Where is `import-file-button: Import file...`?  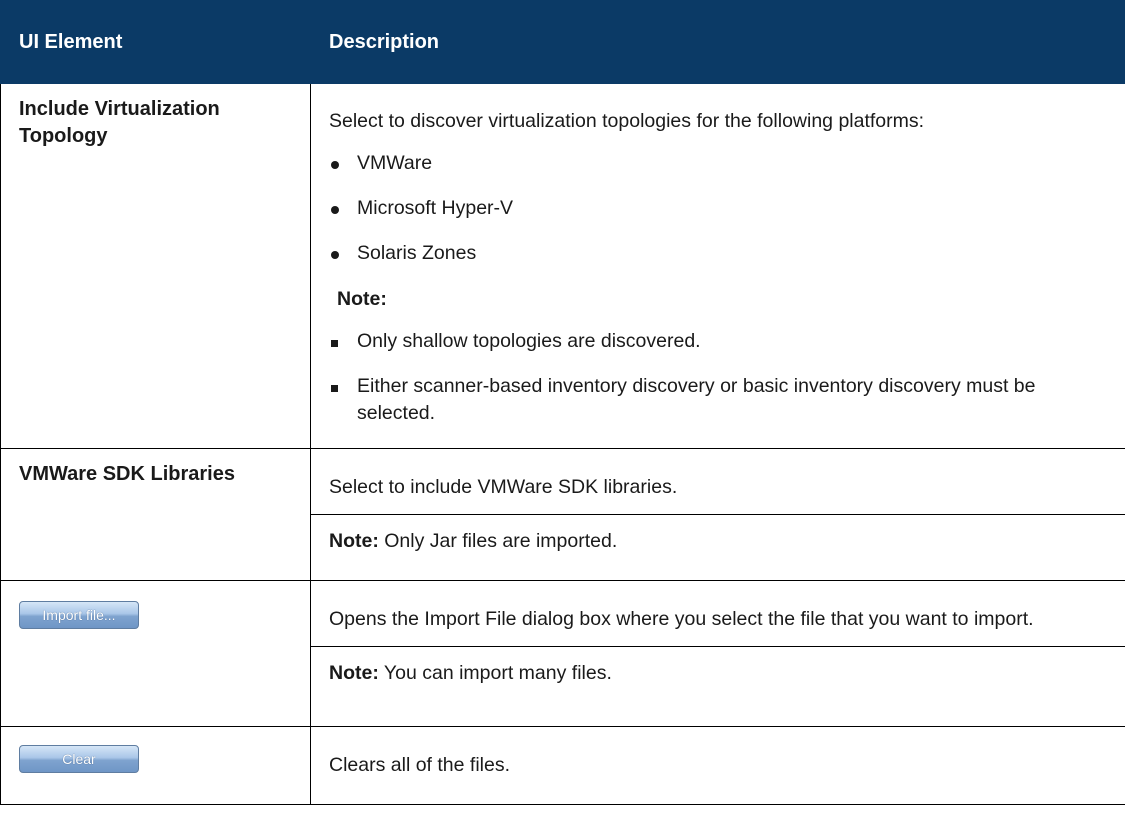 import-file-button: Import file... is located at coordinates (79, 615).